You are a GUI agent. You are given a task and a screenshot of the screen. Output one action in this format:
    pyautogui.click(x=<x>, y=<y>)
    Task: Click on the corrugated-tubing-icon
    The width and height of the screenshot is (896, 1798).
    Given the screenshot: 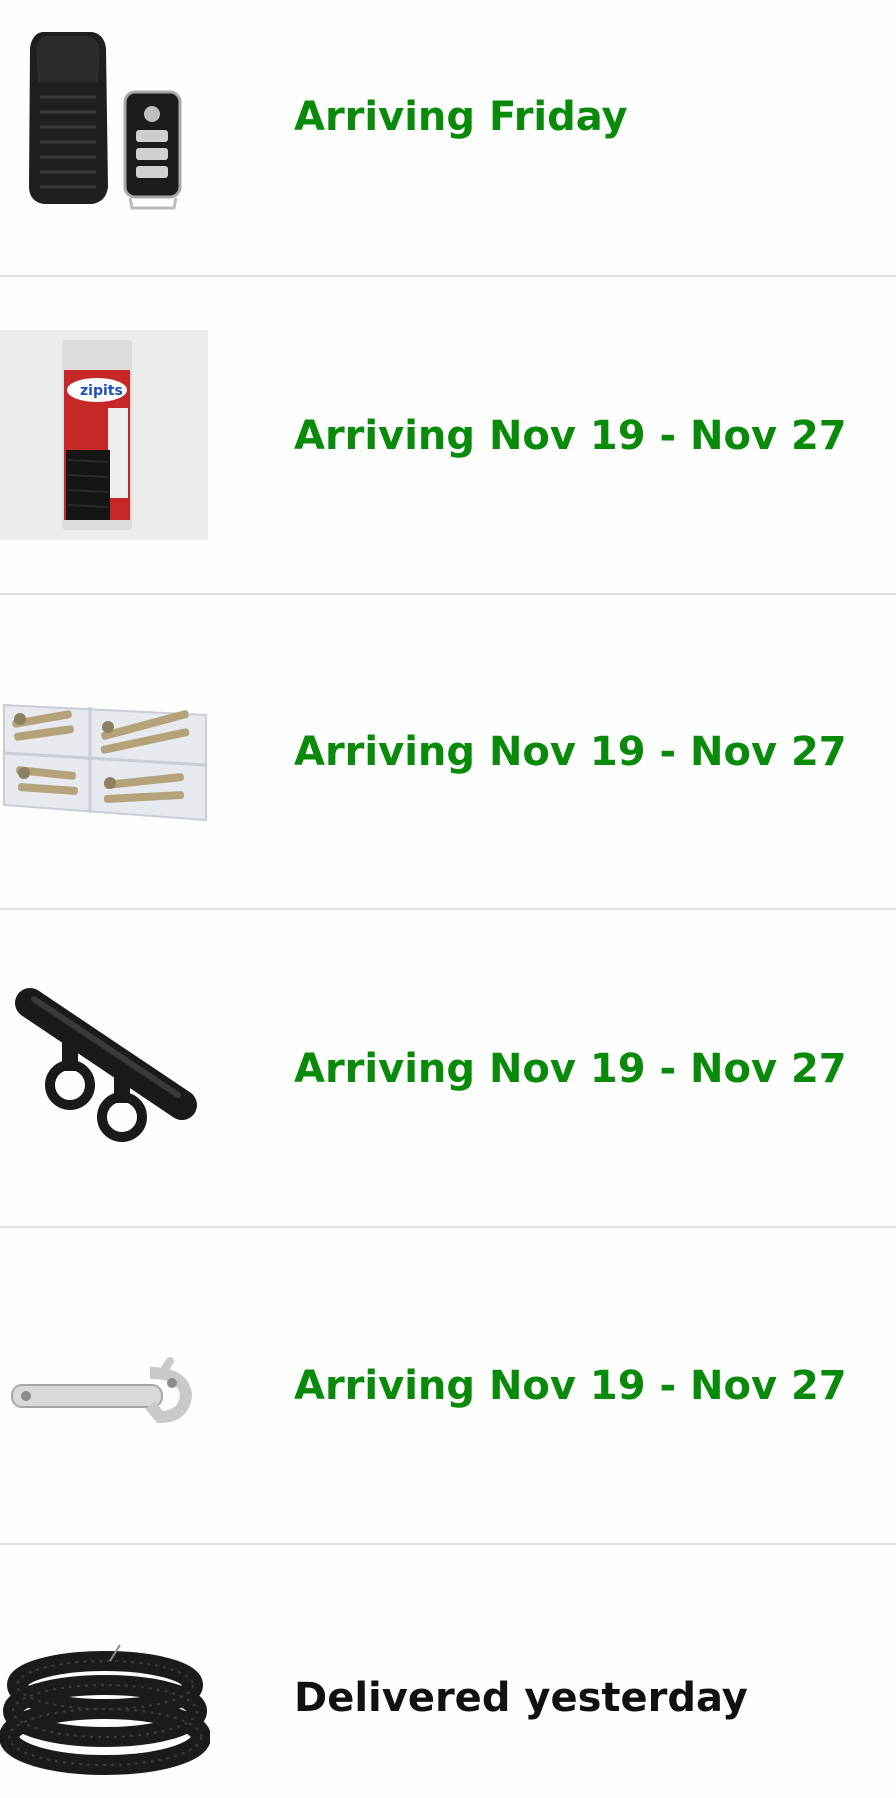 What is the action you would take?
    pyautogui.click(x=105, y=1709)
    